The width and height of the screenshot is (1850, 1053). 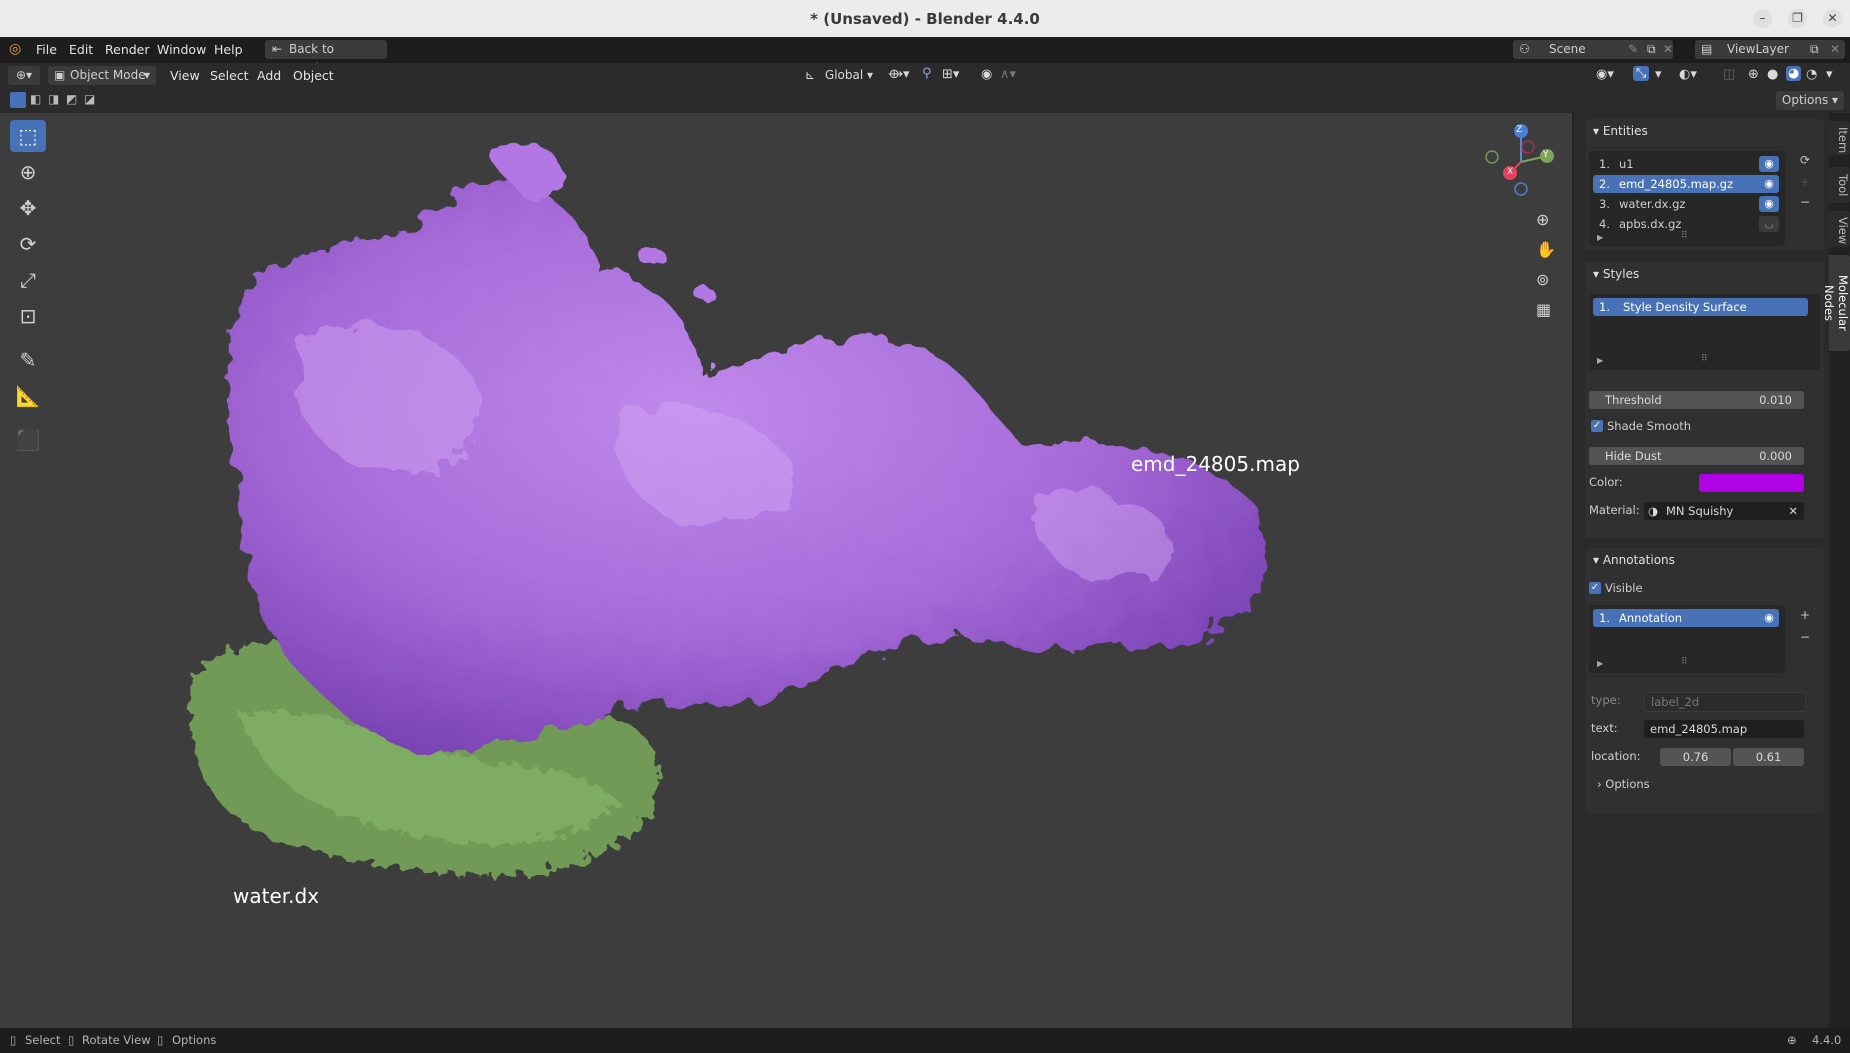 What do you see at coordinates (1668, 49) in the screenshot?
I see `remove-scene-icon: ✕` at bounding box center [1668, 49].